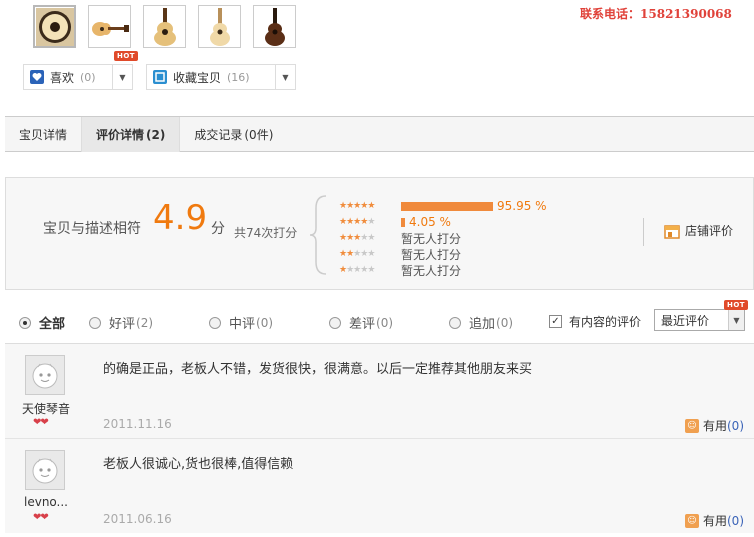 This screenshot has height=537, width=754. I want to click on rating-score: 4.9, so click(180, 218).